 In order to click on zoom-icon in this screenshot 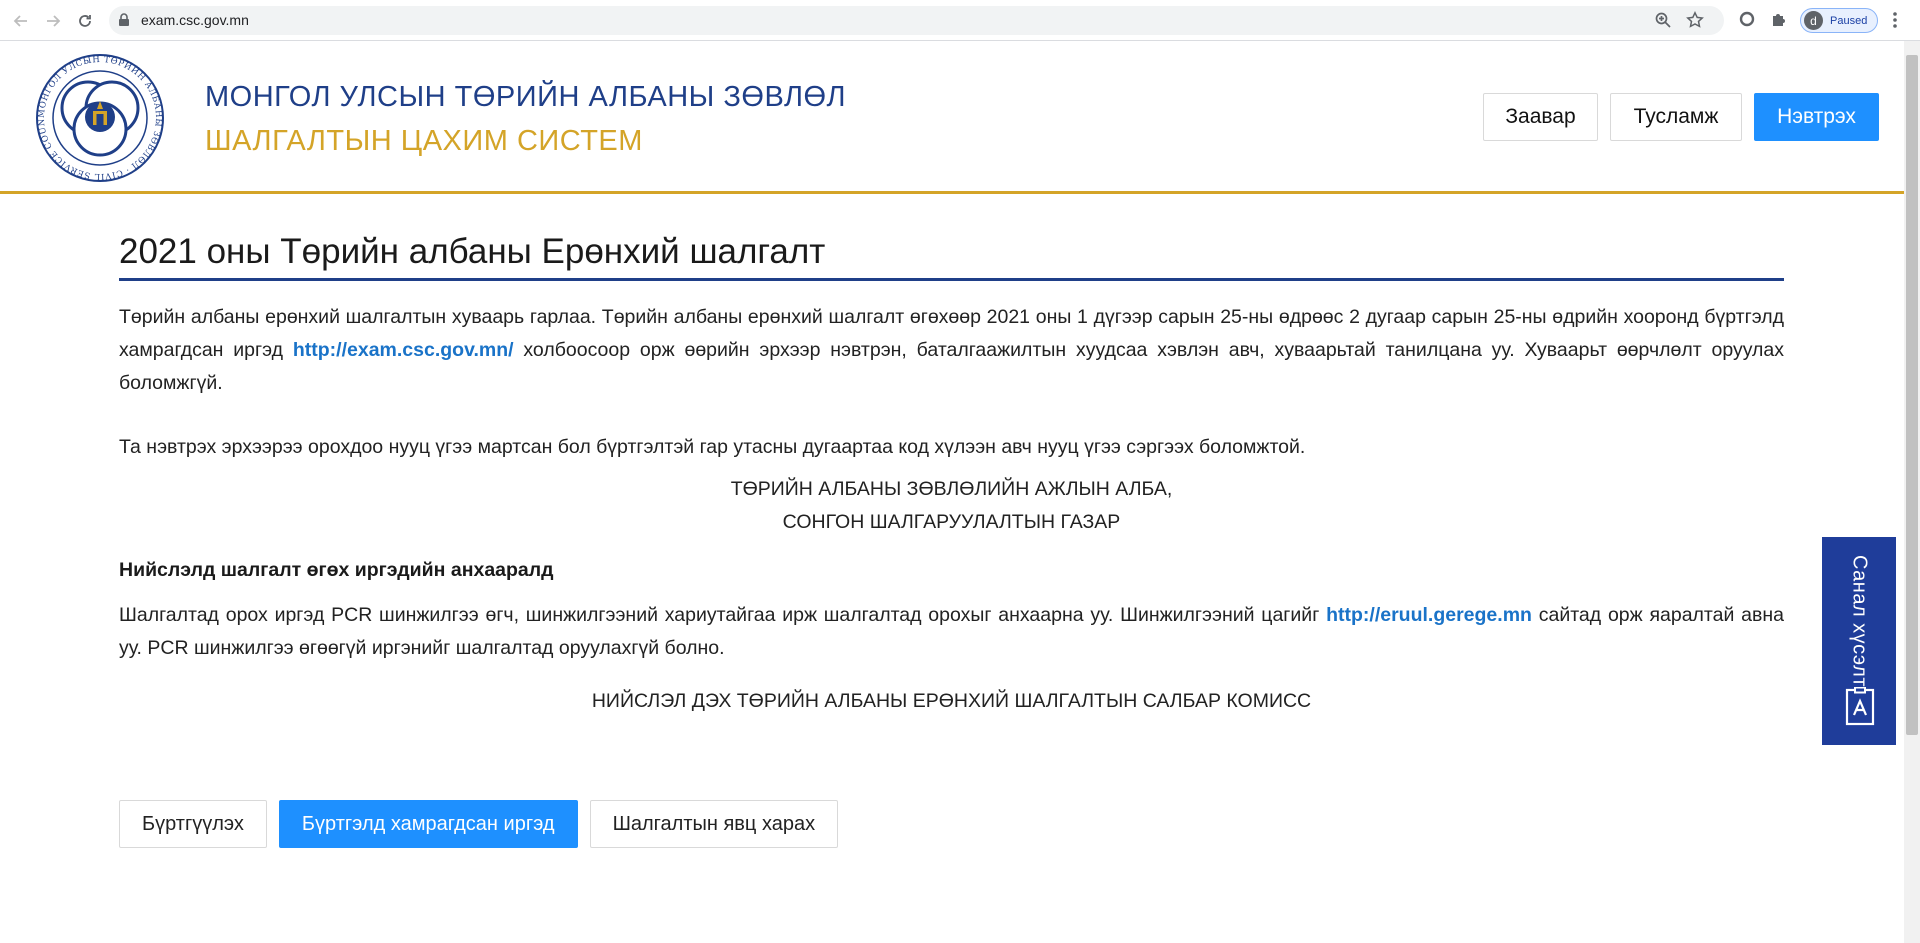, I will do `click(1663, 22)`.